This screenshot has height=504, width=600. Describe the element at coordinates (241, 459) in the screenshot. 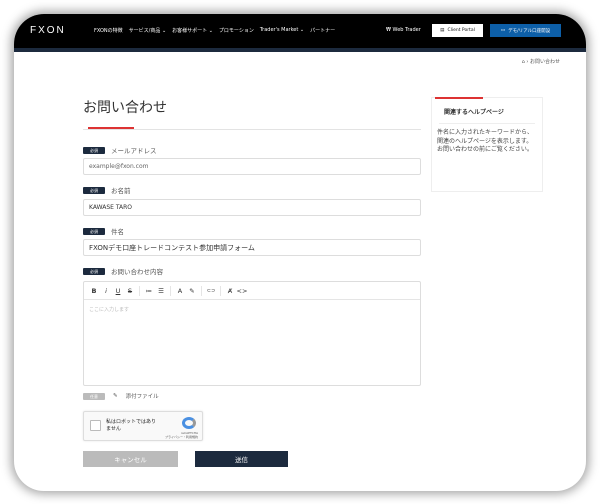

I see `submit-button: 送信` at that location.